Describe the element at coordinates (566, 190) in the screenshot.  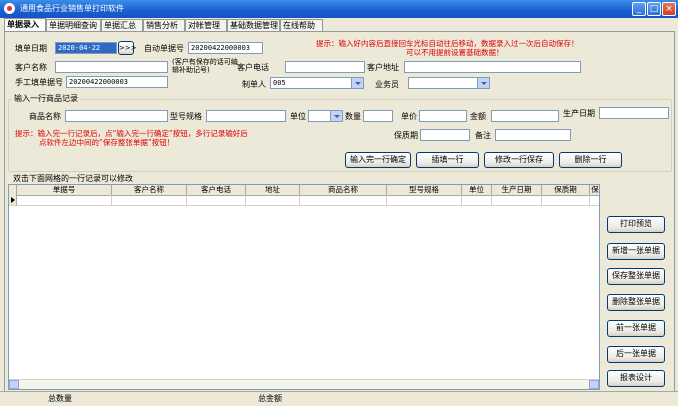
I see `grid-col-shelf-life: 保质期` at that location.